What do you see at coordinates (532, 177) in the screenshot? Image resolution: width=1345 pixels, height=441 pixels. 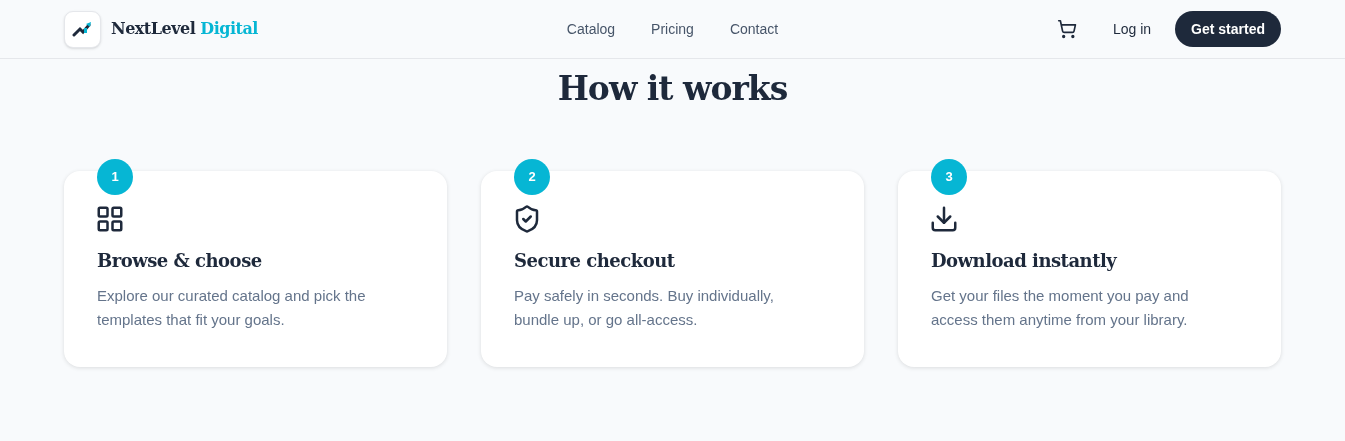 I see `step-number-badge: 2` at bounding box center [532, 177].